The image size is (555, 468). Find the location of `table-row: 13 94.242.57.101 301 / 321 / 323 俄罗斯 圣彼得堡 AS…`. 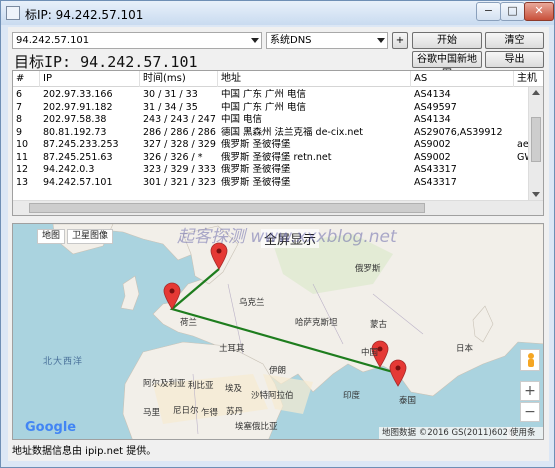

table-row: 13 94.242.57.101 301 / 321 / 323 俄罗斯 圣彼得堡 AS… is located at coordinates (278, 183).